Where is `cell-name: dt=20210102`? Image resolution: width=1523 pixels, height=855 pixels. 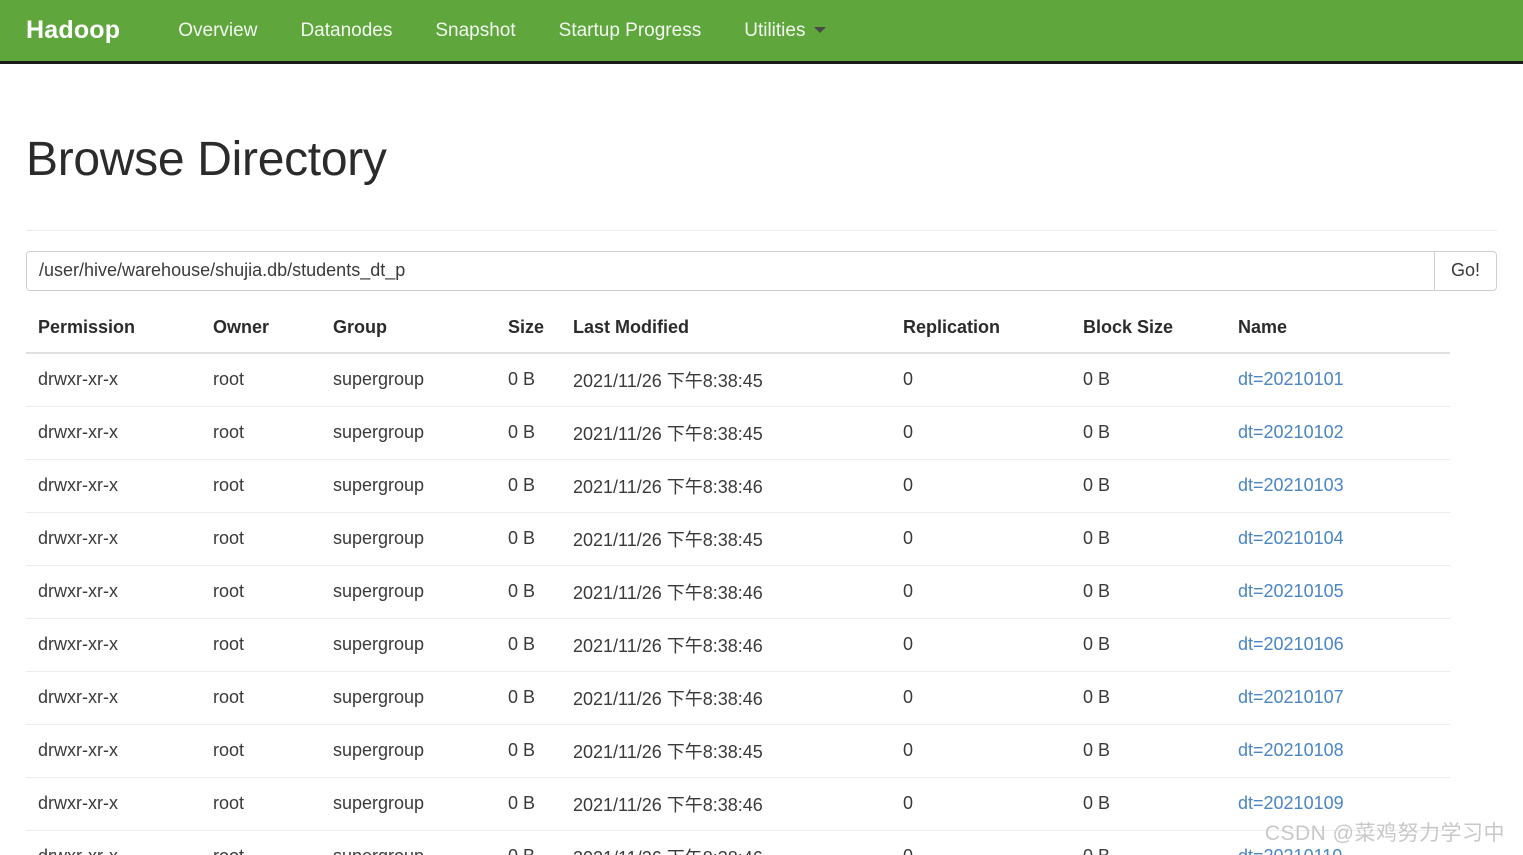 cell-name: dt=20210102 is located at coordinates (1338, 433).